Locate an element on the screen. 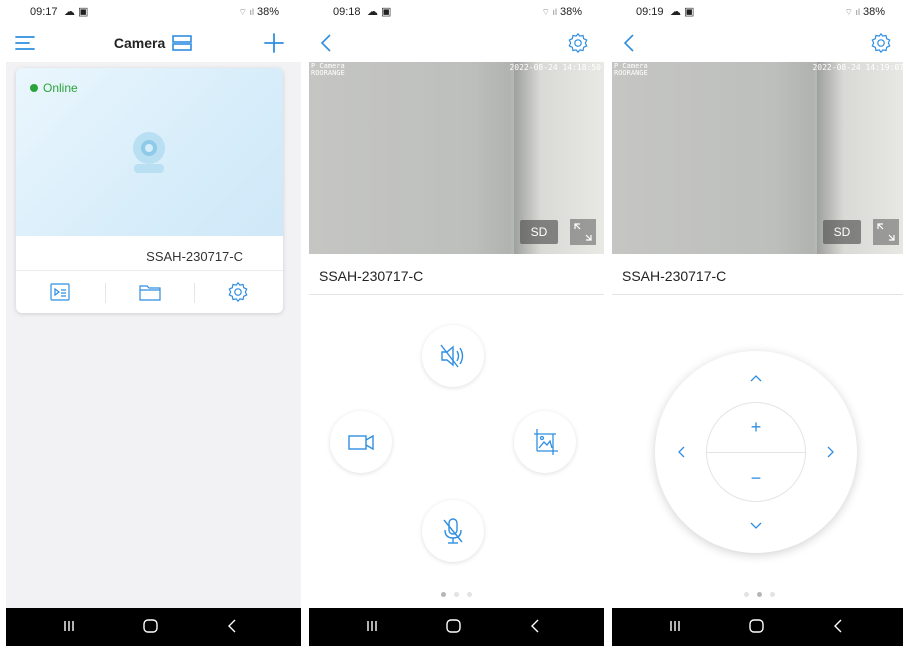  top-bar: Camera is located at coordinates (153, 43).